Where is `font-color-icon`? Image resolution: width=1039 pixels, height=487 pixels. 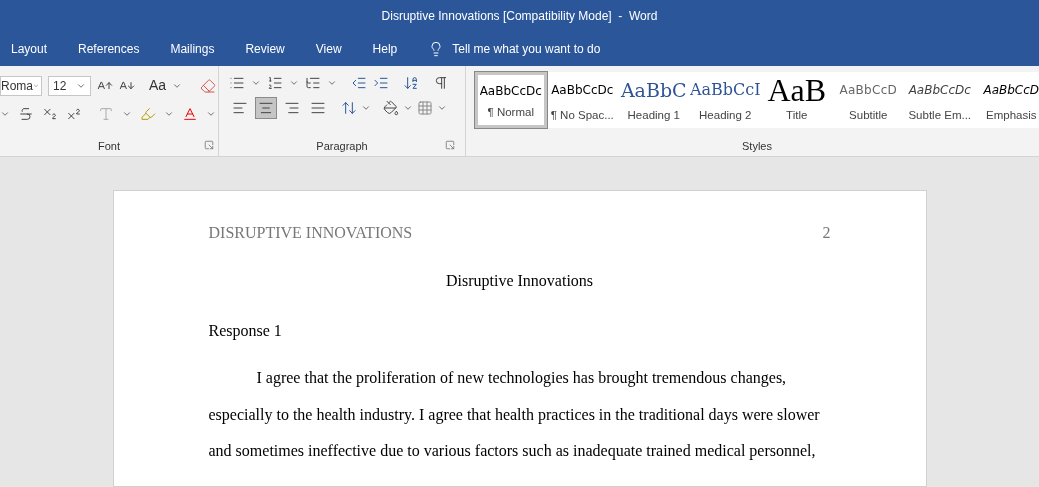
font-color-icon is located at coordinates (190, 114).